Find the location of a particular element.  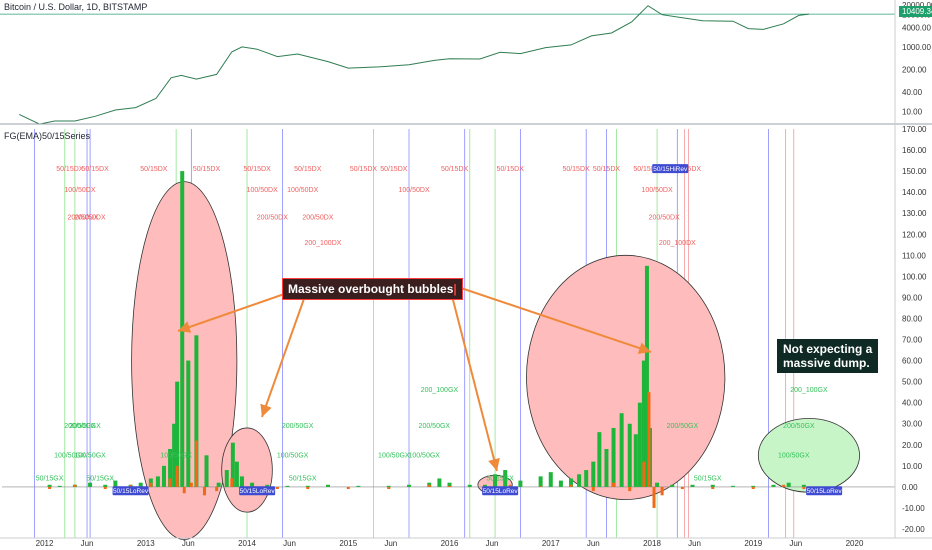

note-line-2: massive dump. is located at coordinates (826, 363).